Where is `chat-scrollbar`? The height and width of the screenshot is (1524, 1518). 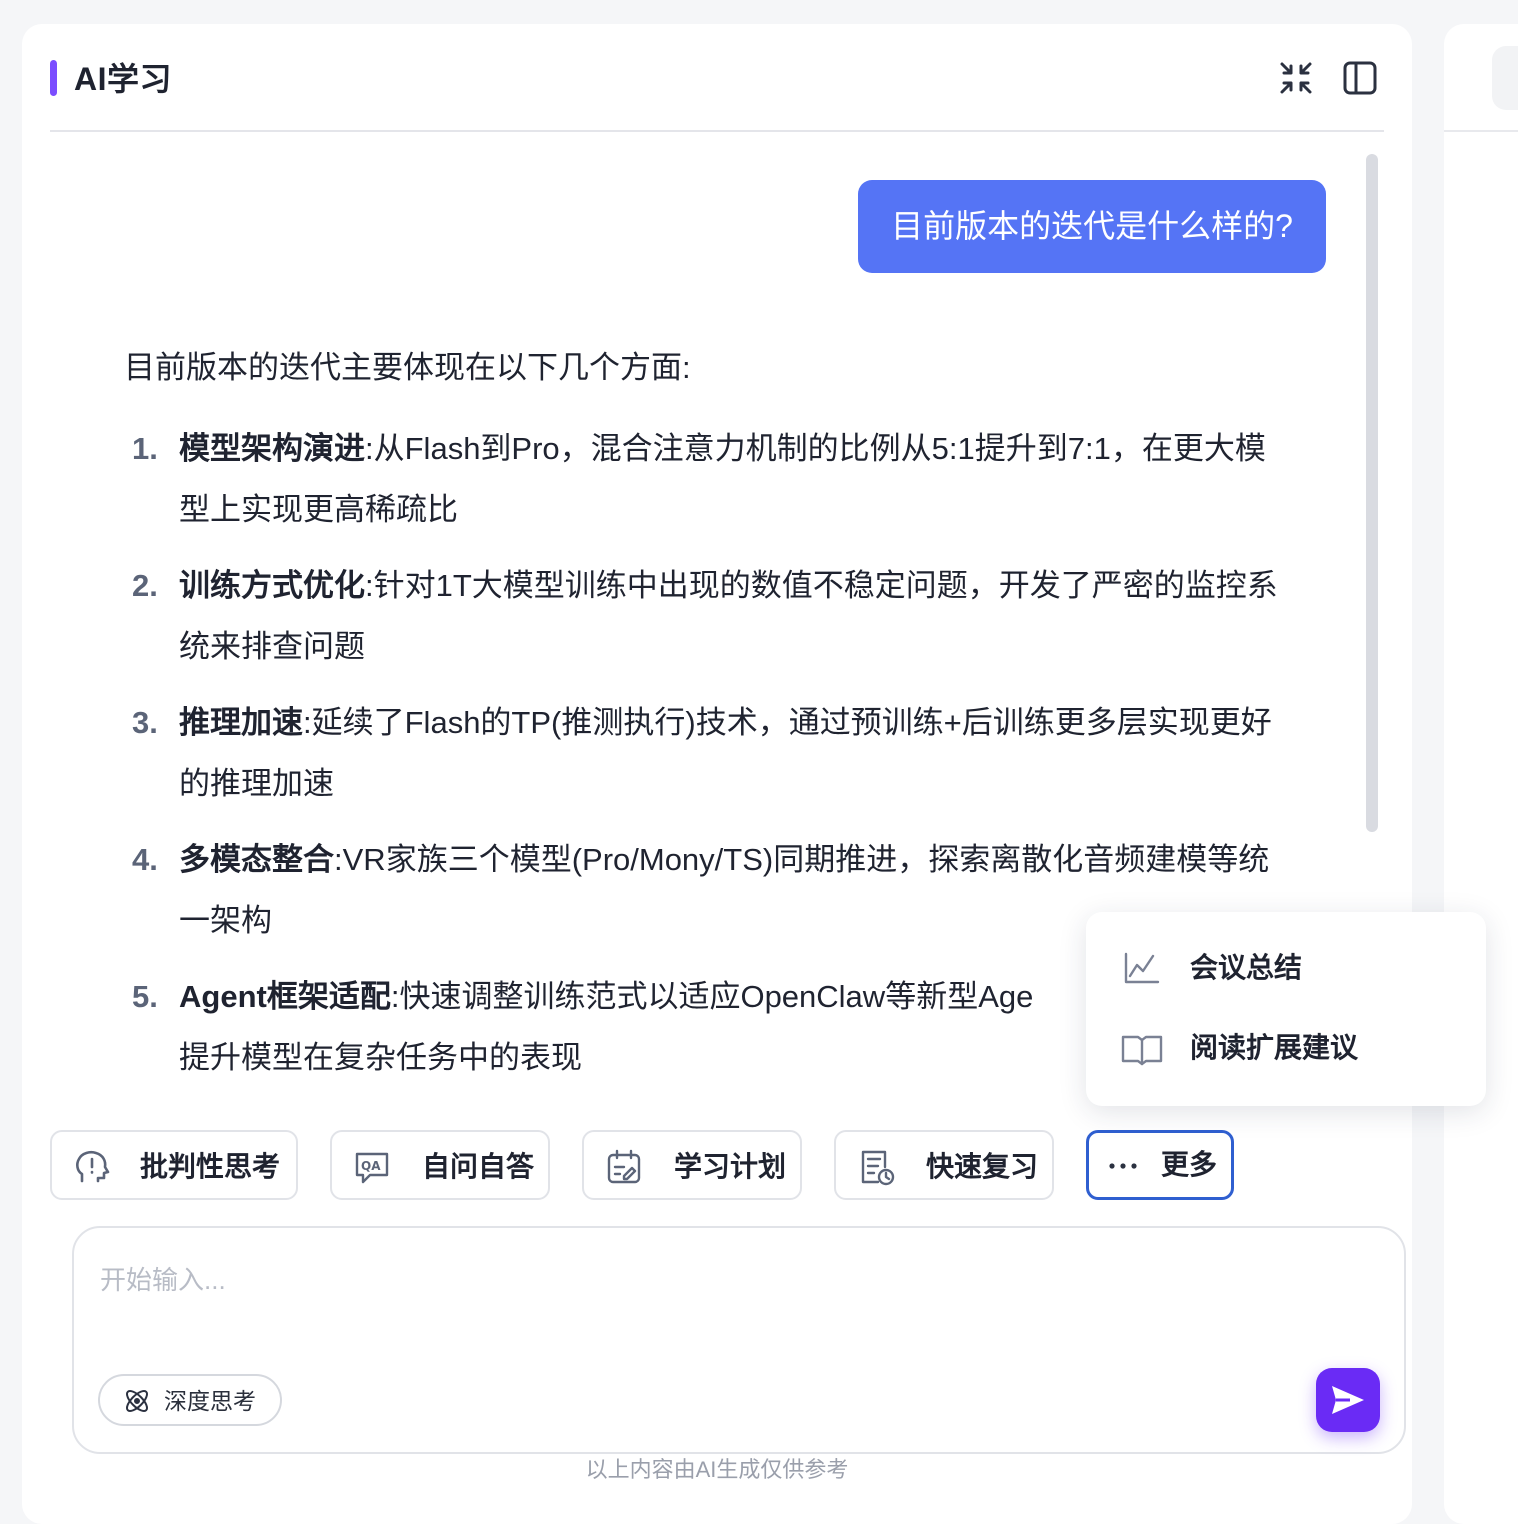 chat-scrollbar is located at coordinates (1372, 493).